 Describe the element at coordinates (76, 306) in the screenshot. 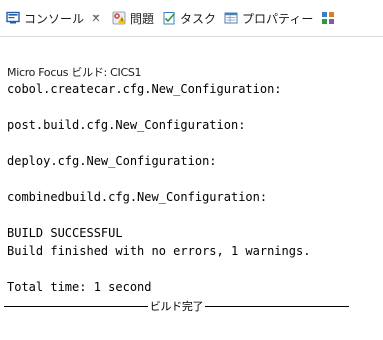

I see `separator-line-left` at that location.